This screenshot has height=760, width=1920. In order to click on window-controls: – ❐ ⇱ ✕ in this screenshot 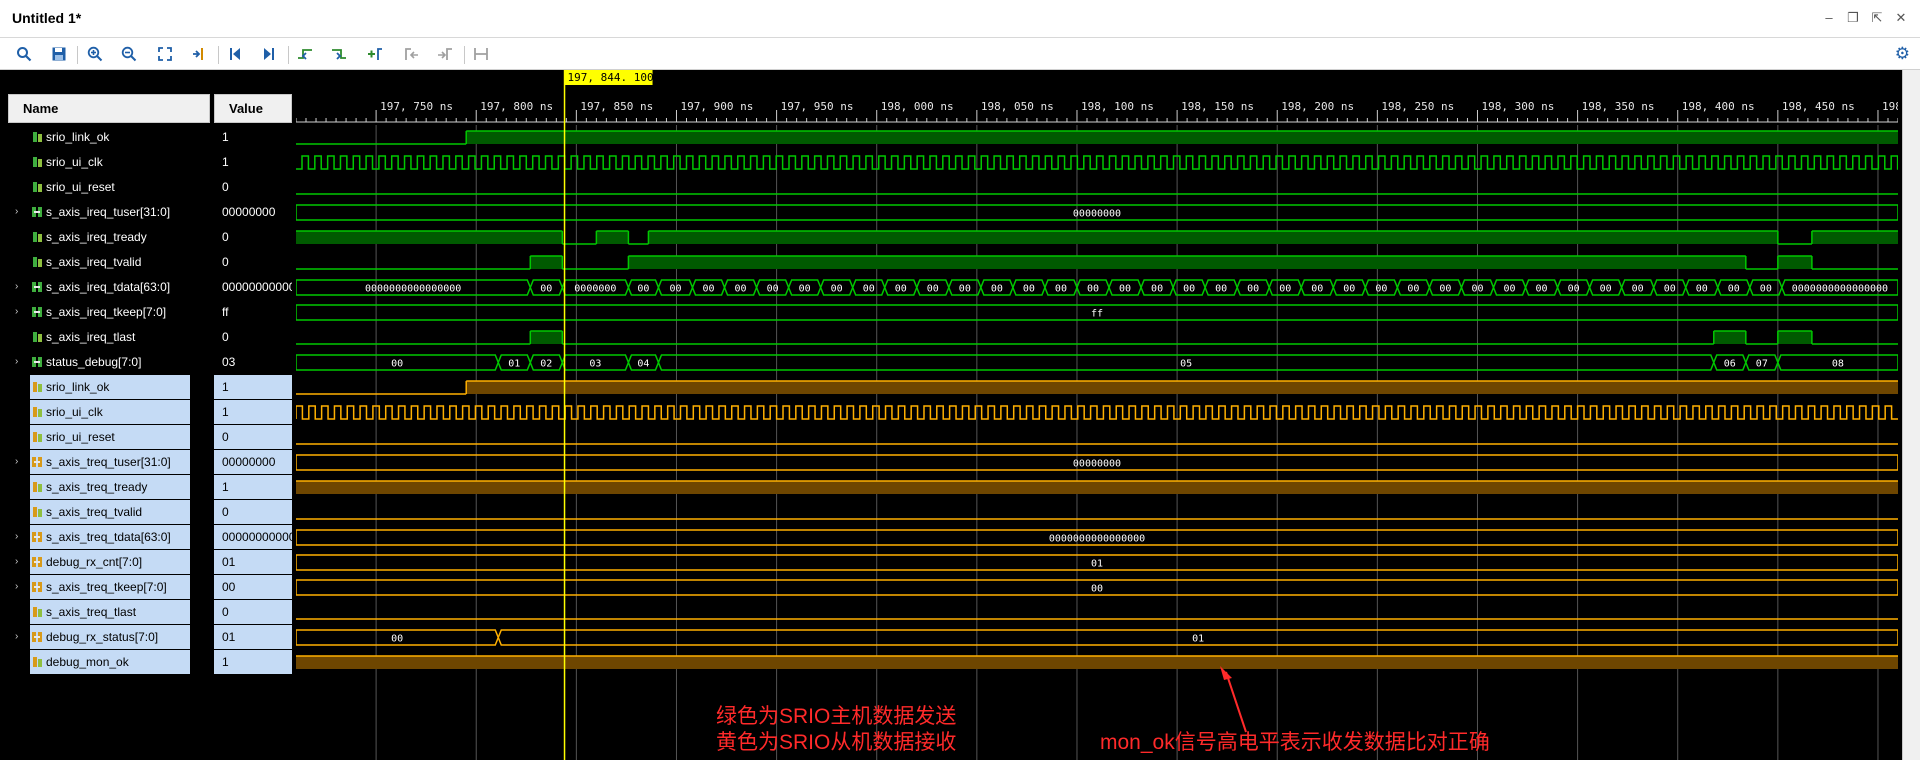, I will do `click(1865, 18)`.